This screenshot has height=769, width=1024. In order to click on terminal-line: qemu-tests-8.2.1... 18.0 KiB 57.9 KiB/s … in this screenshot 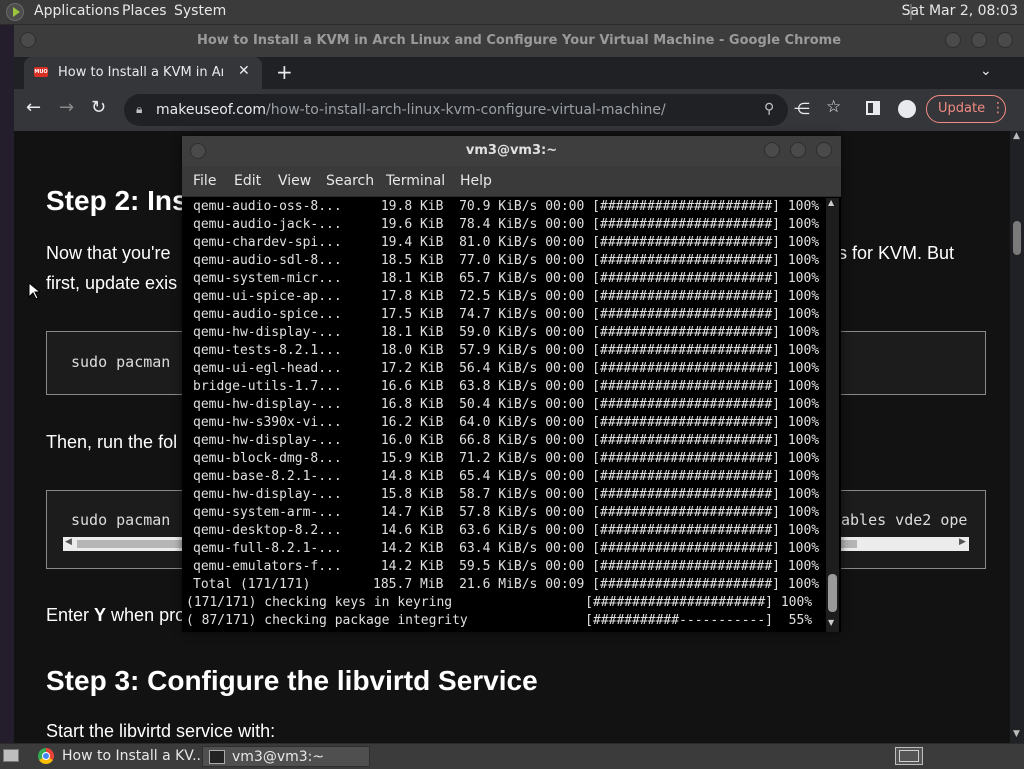, I will do `click(506, 350)`.